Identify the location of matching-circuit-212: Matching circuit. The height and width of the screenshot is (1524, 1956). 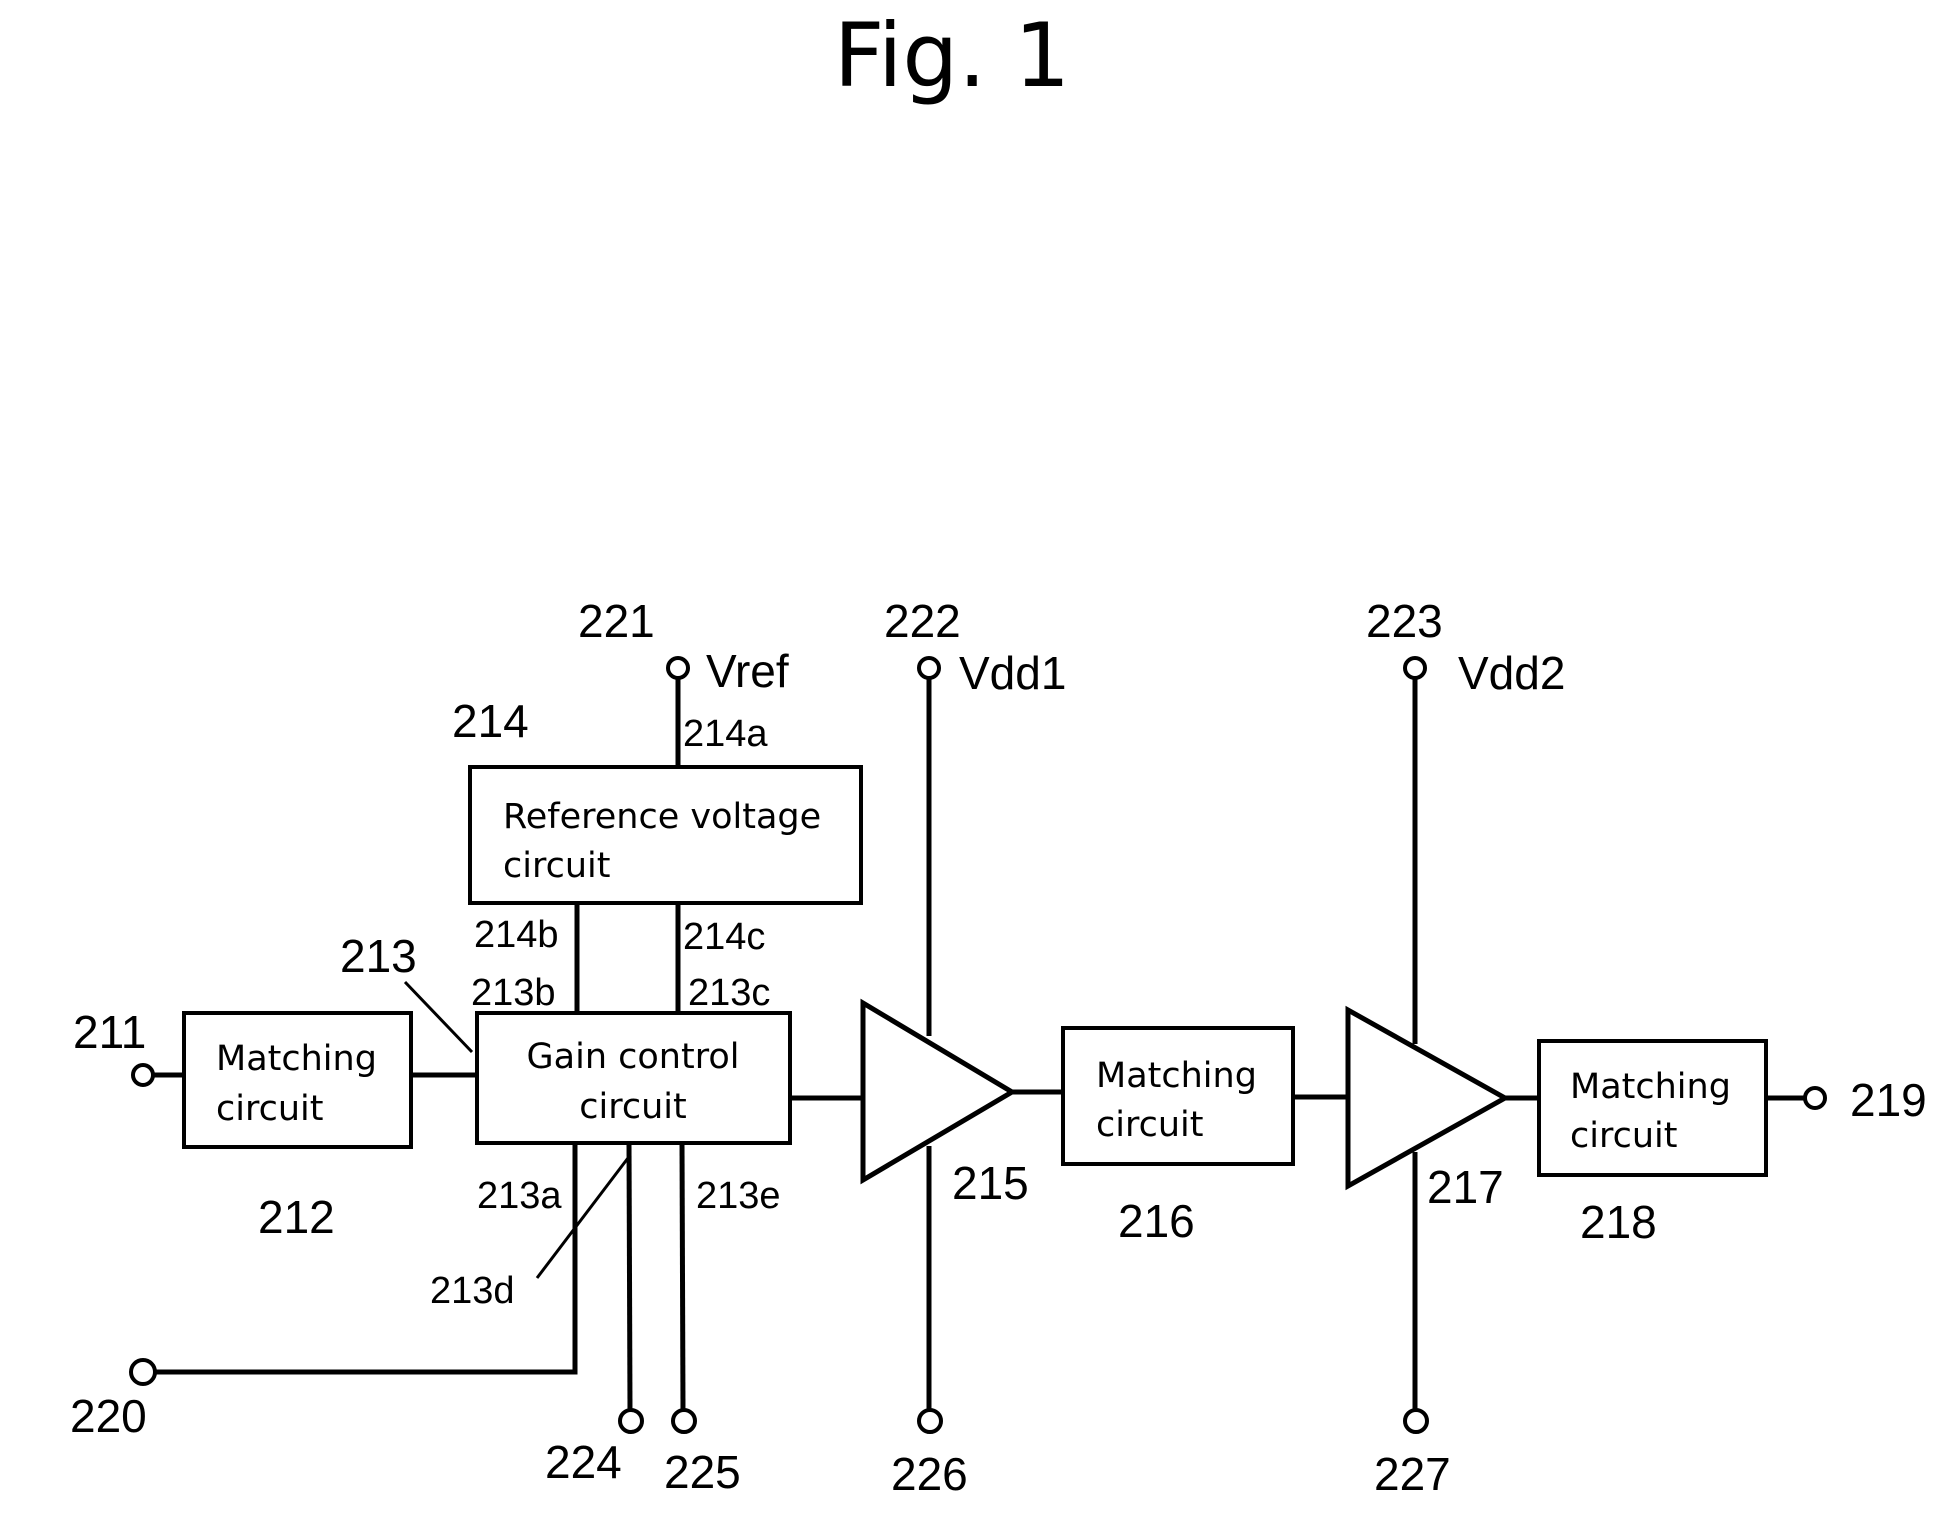
(297, 1080).